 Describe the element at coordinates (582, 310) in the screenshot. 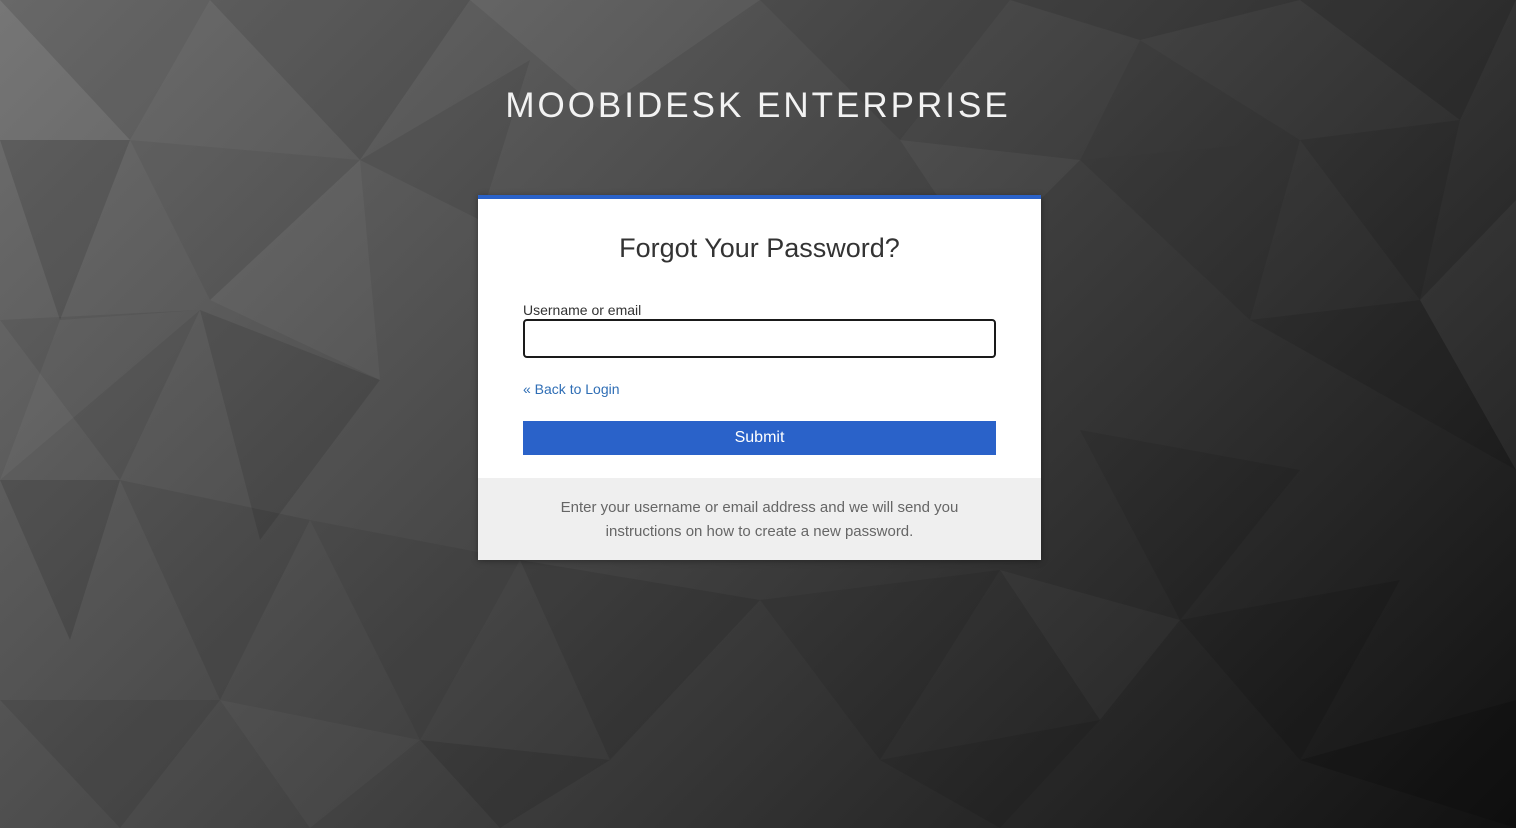

I see `username-label: Username or email` at that location.